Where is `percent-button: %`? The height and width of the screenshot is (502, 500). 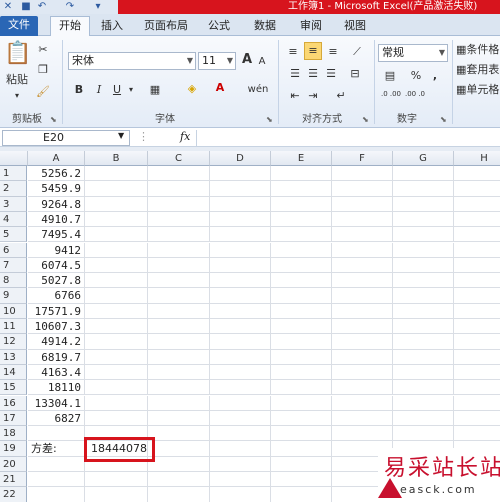 percent-button: % is located at coordinates (416, 76).